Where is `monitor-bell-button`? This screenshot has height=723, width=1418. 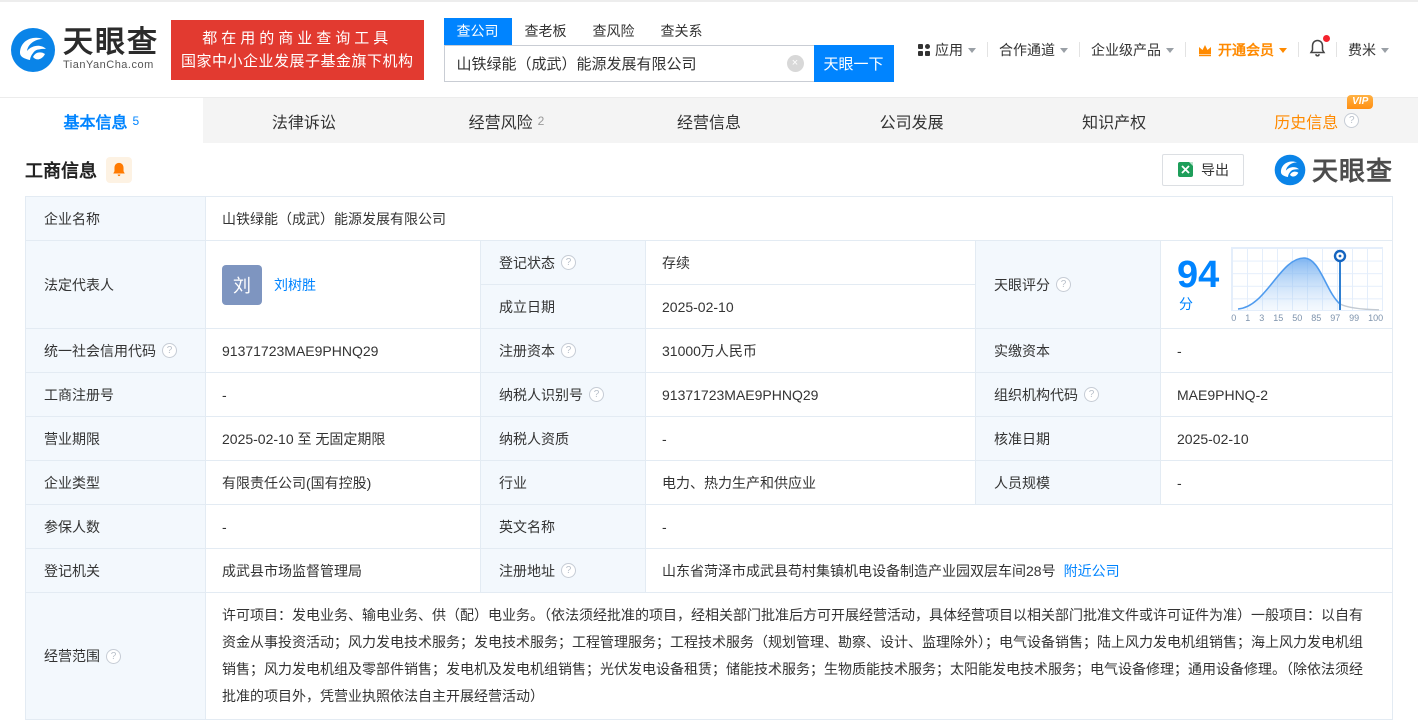
monitor-bell-button is located at coordinates (119, 169).